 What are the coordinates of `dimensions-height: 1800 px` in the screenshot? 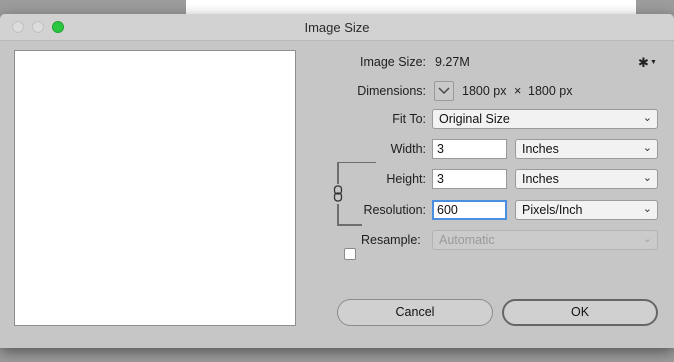 It's located at (550, 91).